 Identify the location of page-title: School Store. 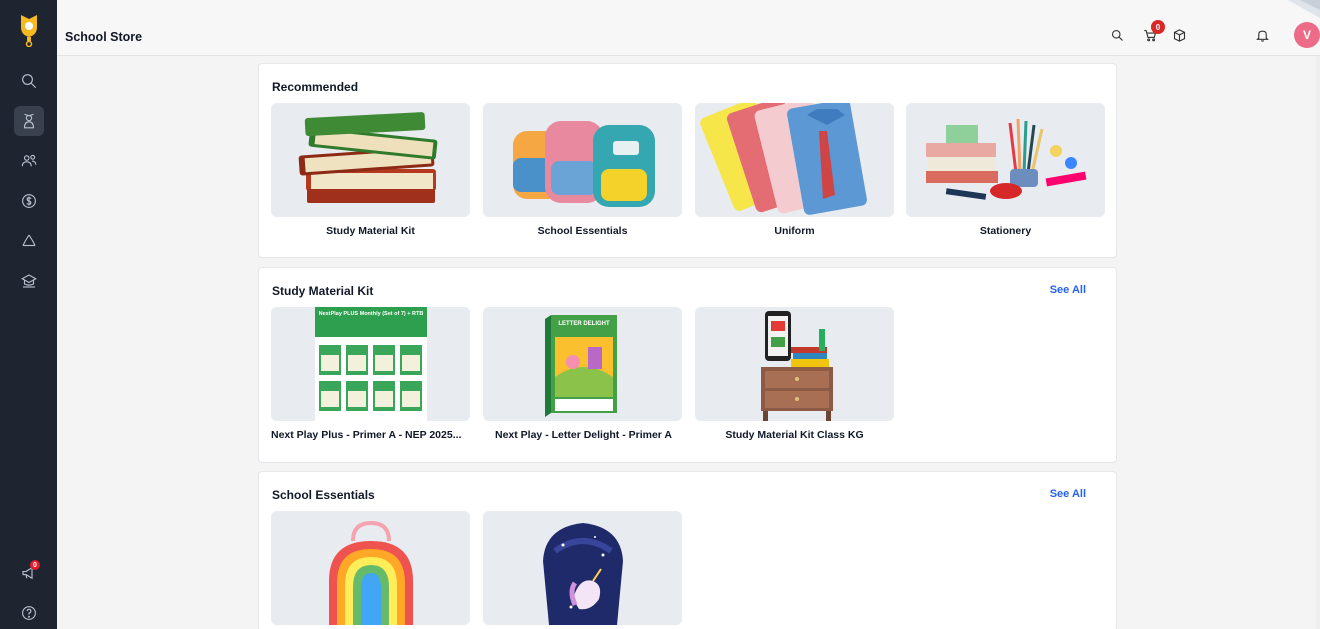
(104, 37).